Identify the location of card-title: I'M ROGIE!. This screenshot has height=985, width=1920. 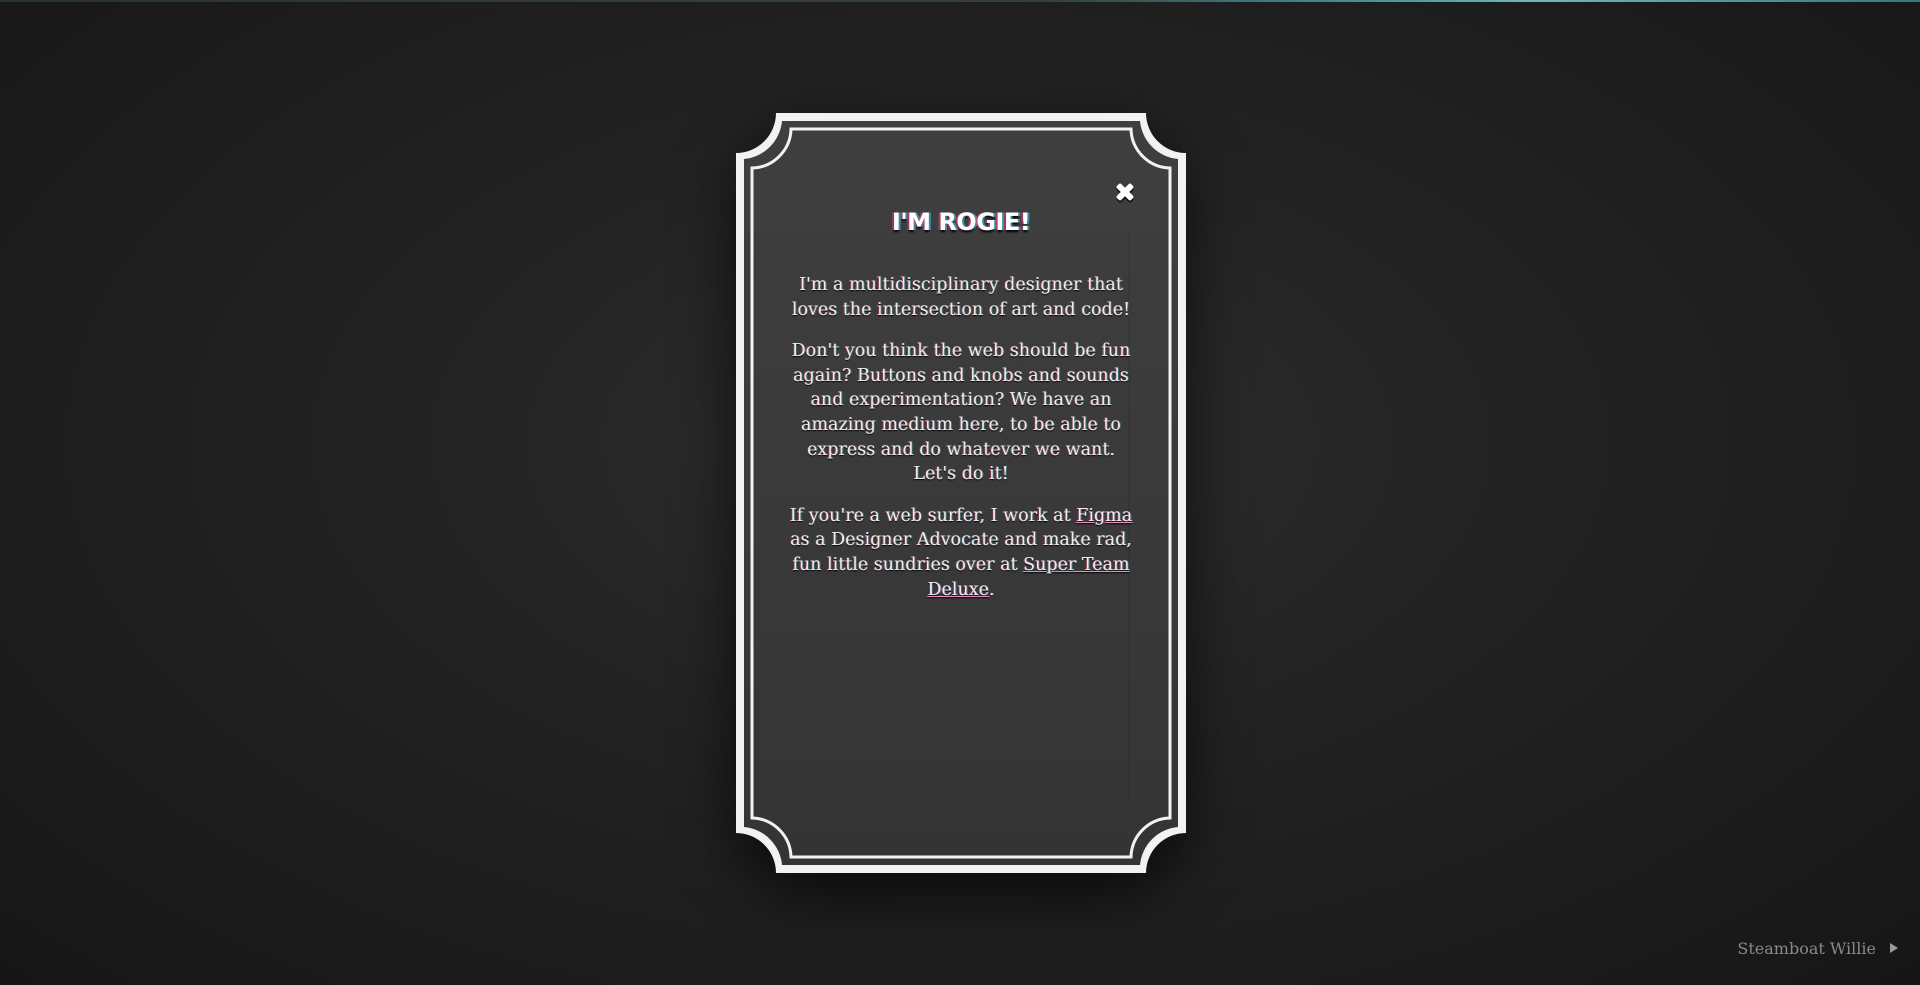
(961, 222).